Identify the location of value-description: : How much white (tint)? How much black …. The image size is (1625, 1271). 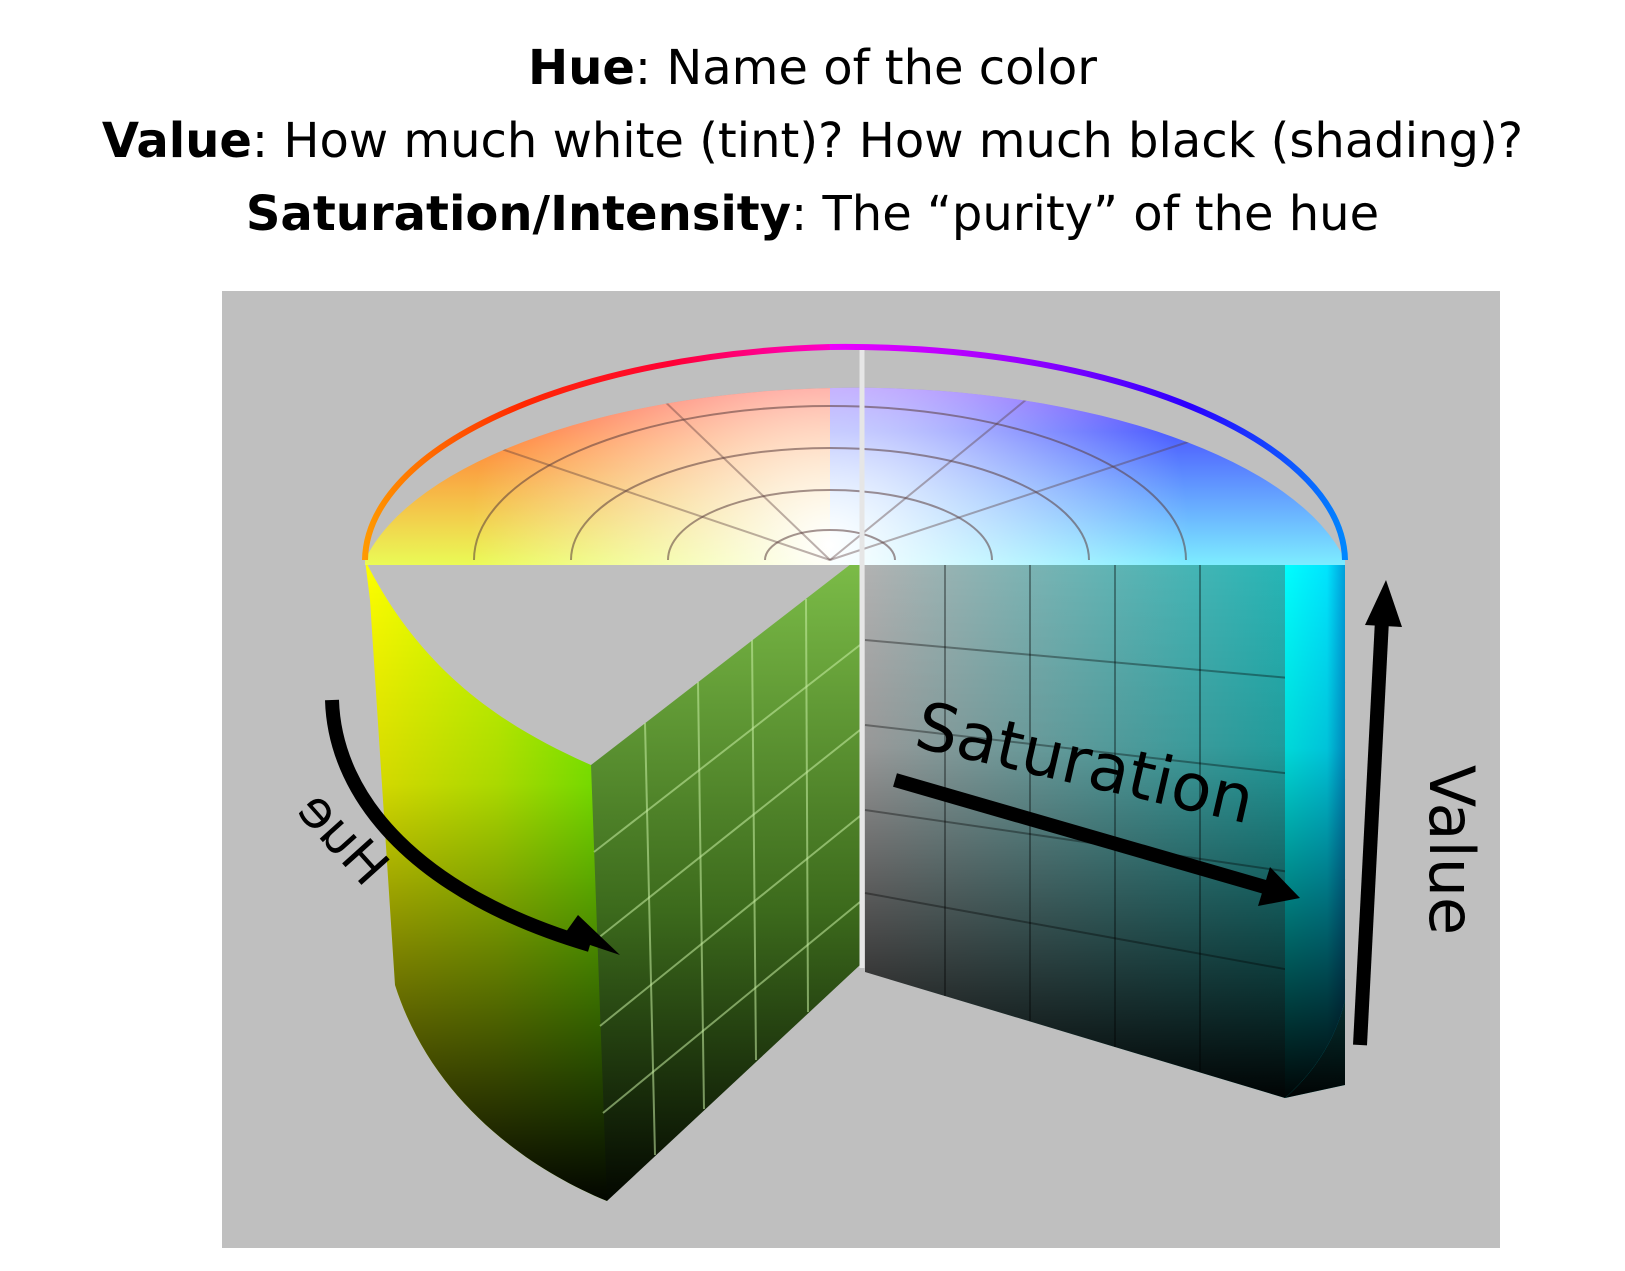
(887, 141).